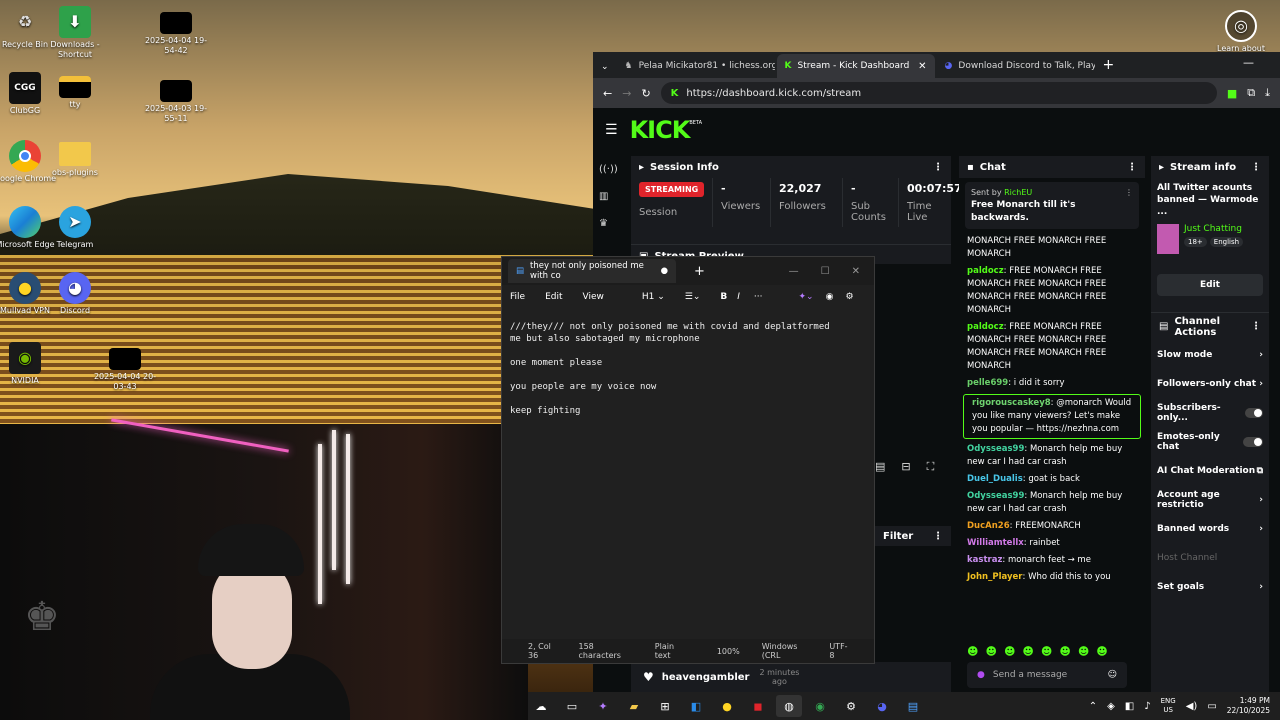  What do you see at coordinates (176, 102) in the screenshot?
I see `desktop-icon-video-2: 2025-04-03 19-55-11` at bounding box center [176, 102].